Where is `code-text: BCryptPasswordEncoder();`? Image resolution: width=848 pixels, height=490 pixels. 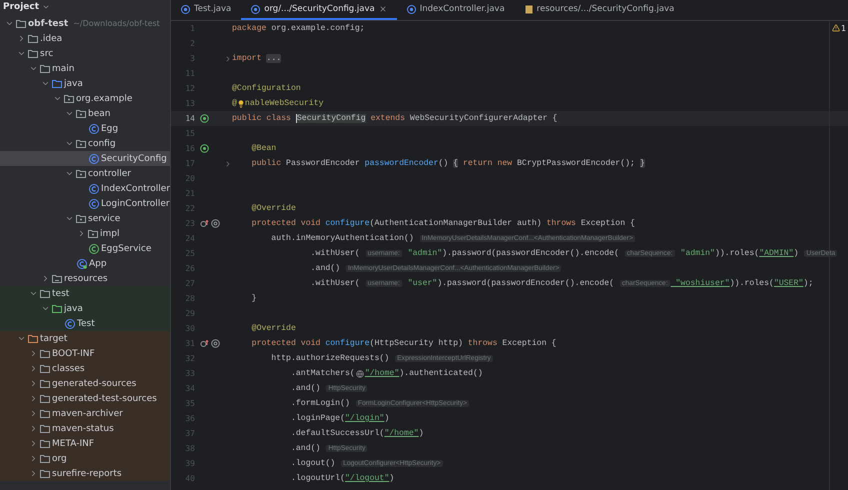
code-text: BCryptPasswordEncoder(); is located at coordinates (576, 163).